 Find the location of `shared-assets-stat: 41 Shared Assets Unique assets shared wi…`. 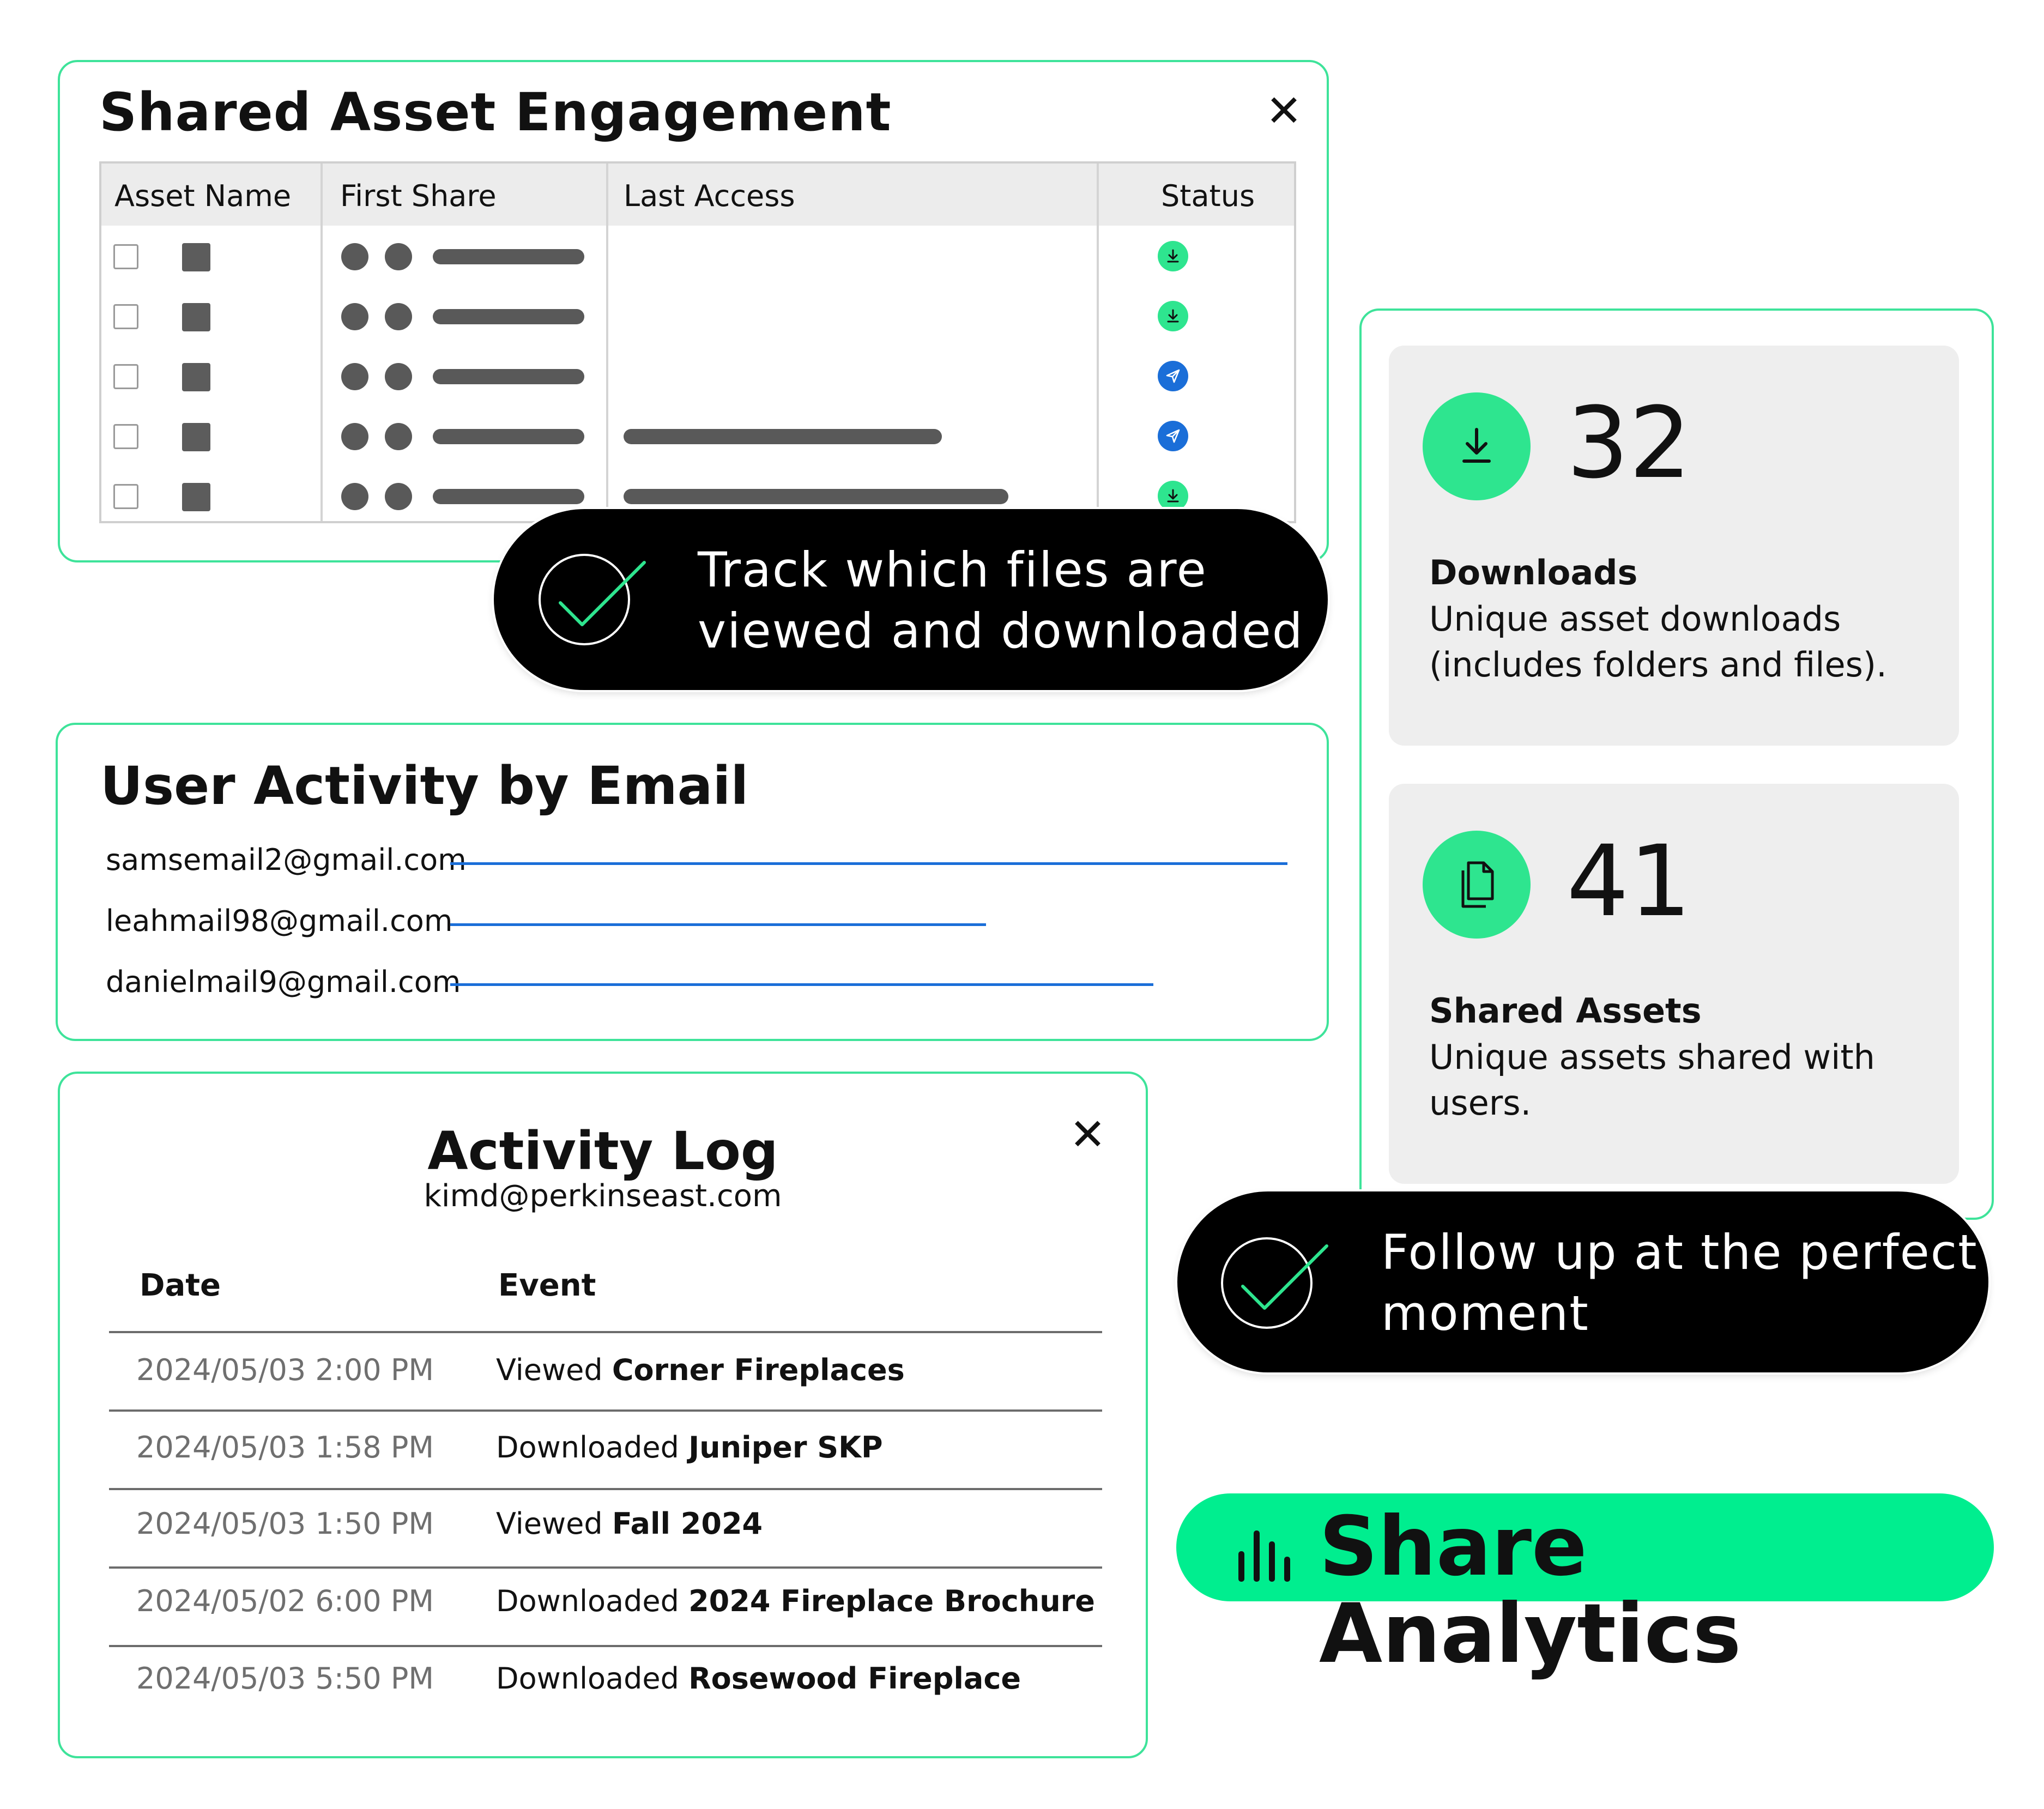

shared-assets-stat: 41 Shared Assets Unique assets shared wi… is located at coordinates (1674, 984).